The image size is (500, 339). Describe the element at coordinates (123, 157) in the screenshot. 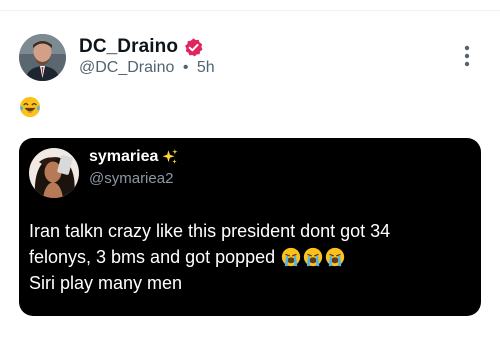

I see `quoted-author-name: symariea` at that location.